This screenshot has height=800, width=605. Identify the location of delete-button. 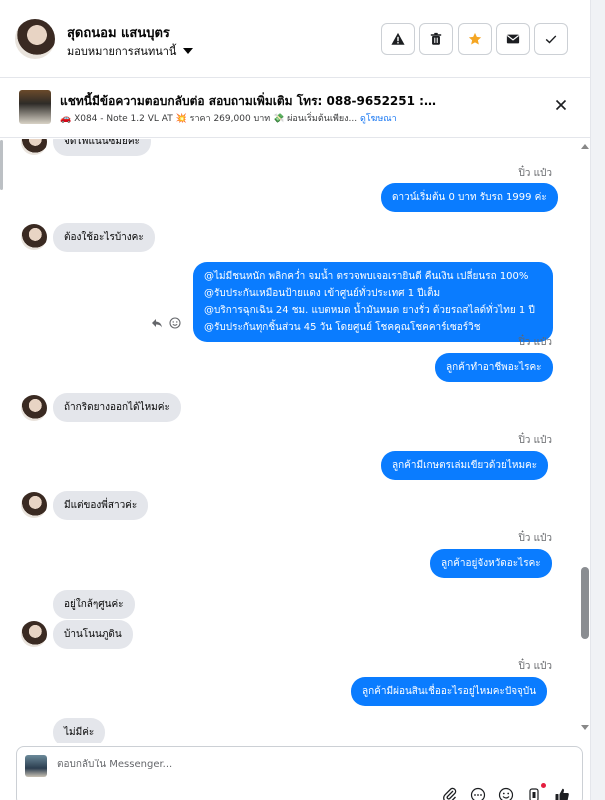
(436, 39).